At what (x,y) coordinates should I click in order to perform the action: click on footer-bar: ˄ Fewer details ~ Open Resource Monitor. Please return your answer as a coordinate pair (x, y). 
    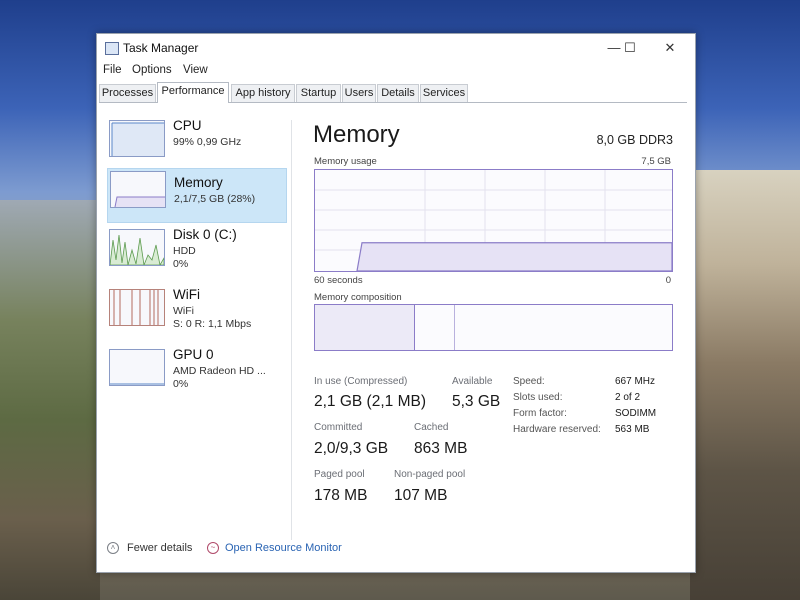
    Looking at the image, I should click on (396, 552).